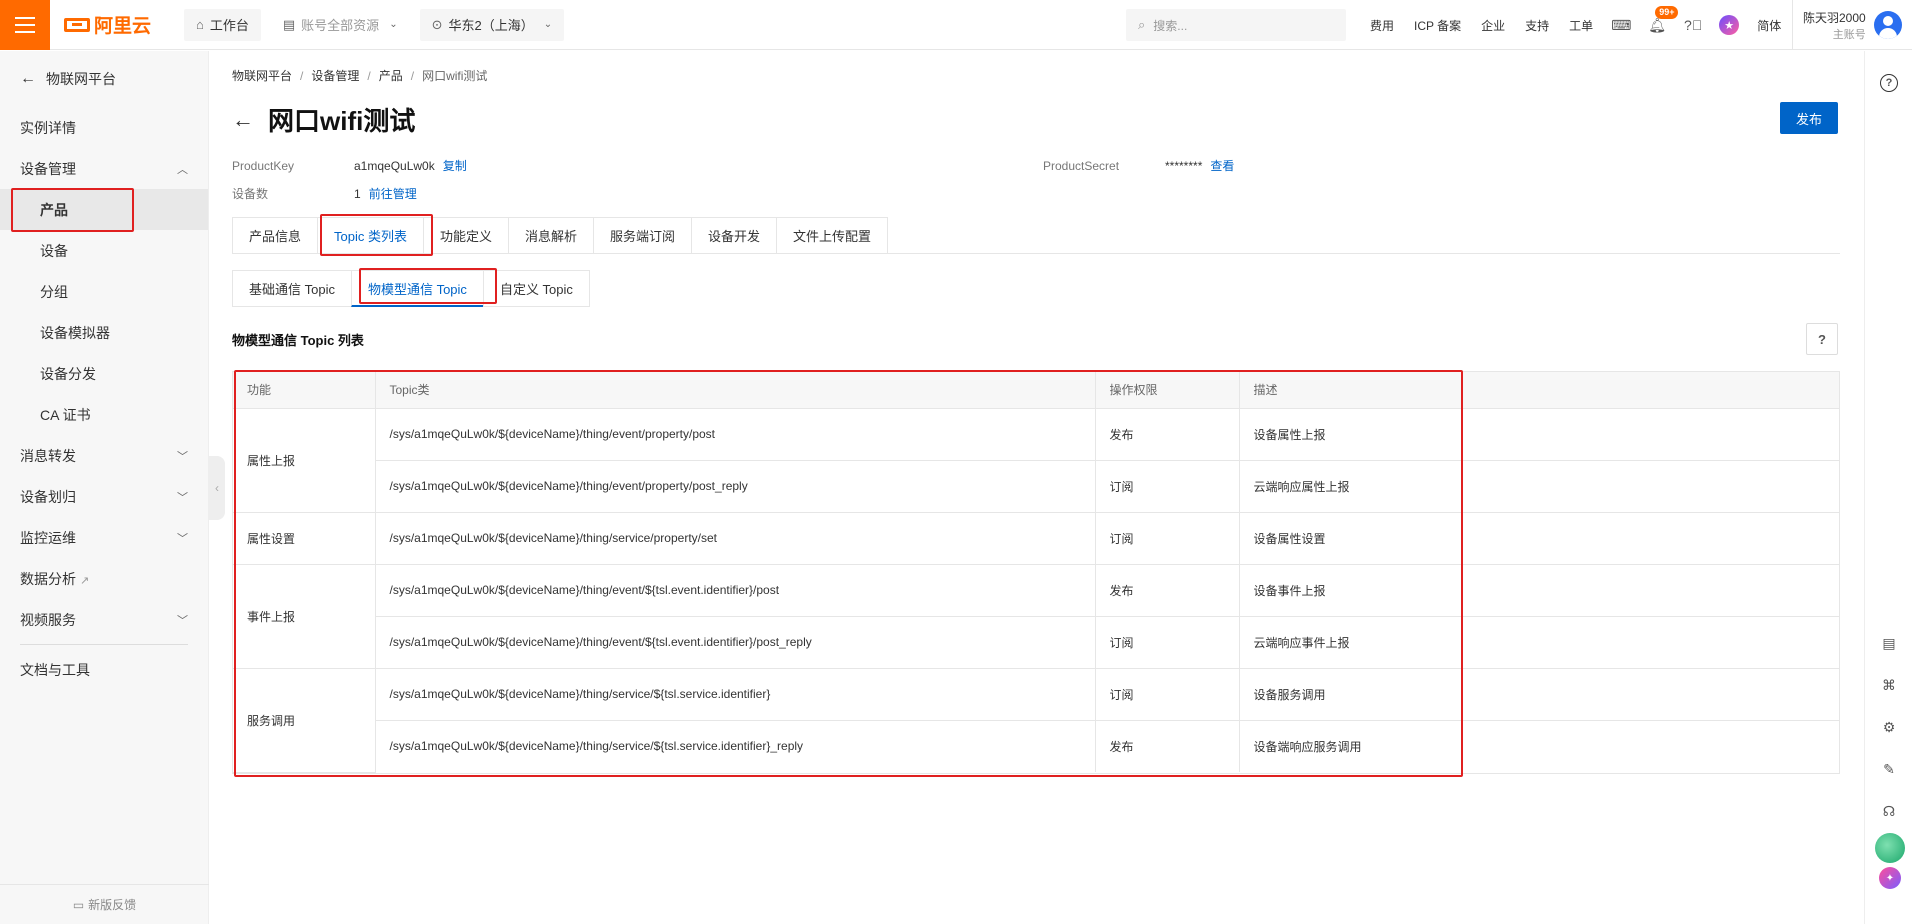  I want to click on back-arrow-icon: ←, so click(243, 120).